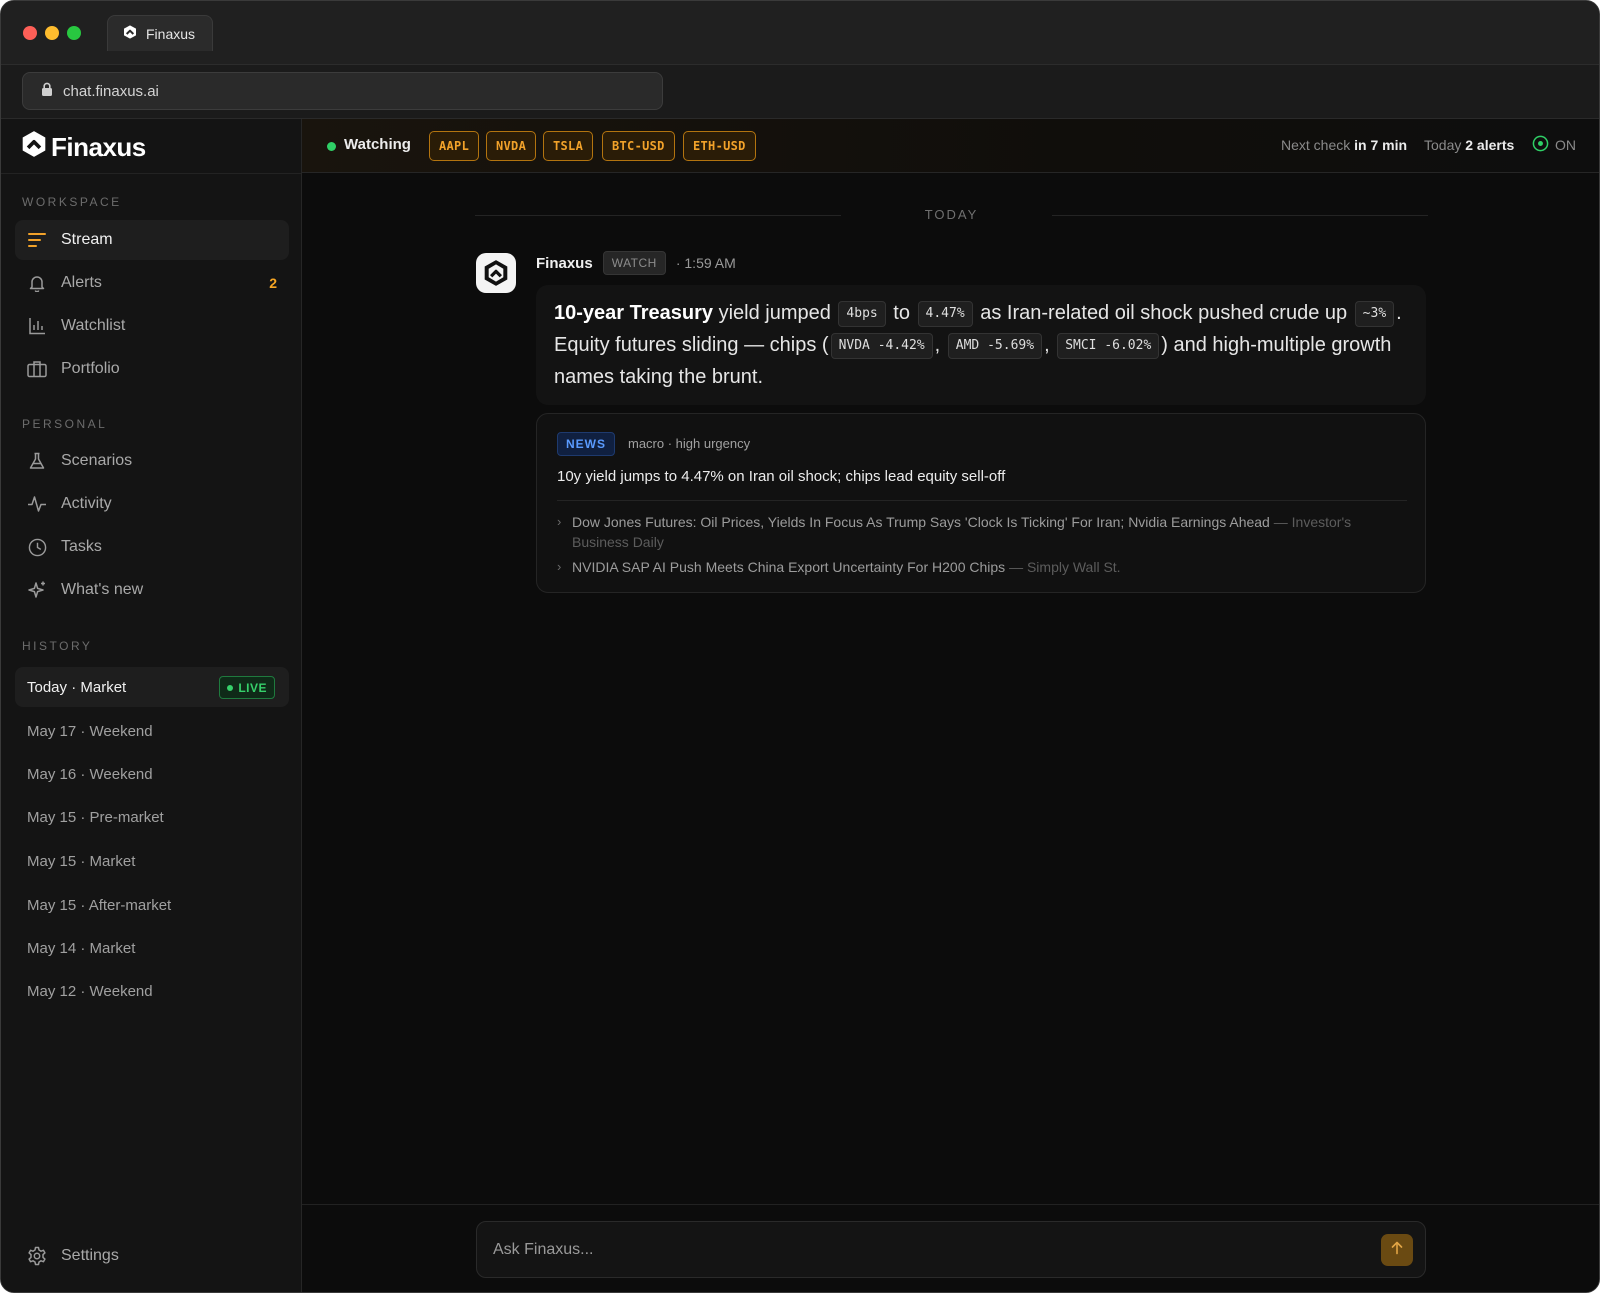  Describe the element at coordinates (152, 283) in the screenshot. I see `sidebar-item-alerts: Alerts 2` at that location.